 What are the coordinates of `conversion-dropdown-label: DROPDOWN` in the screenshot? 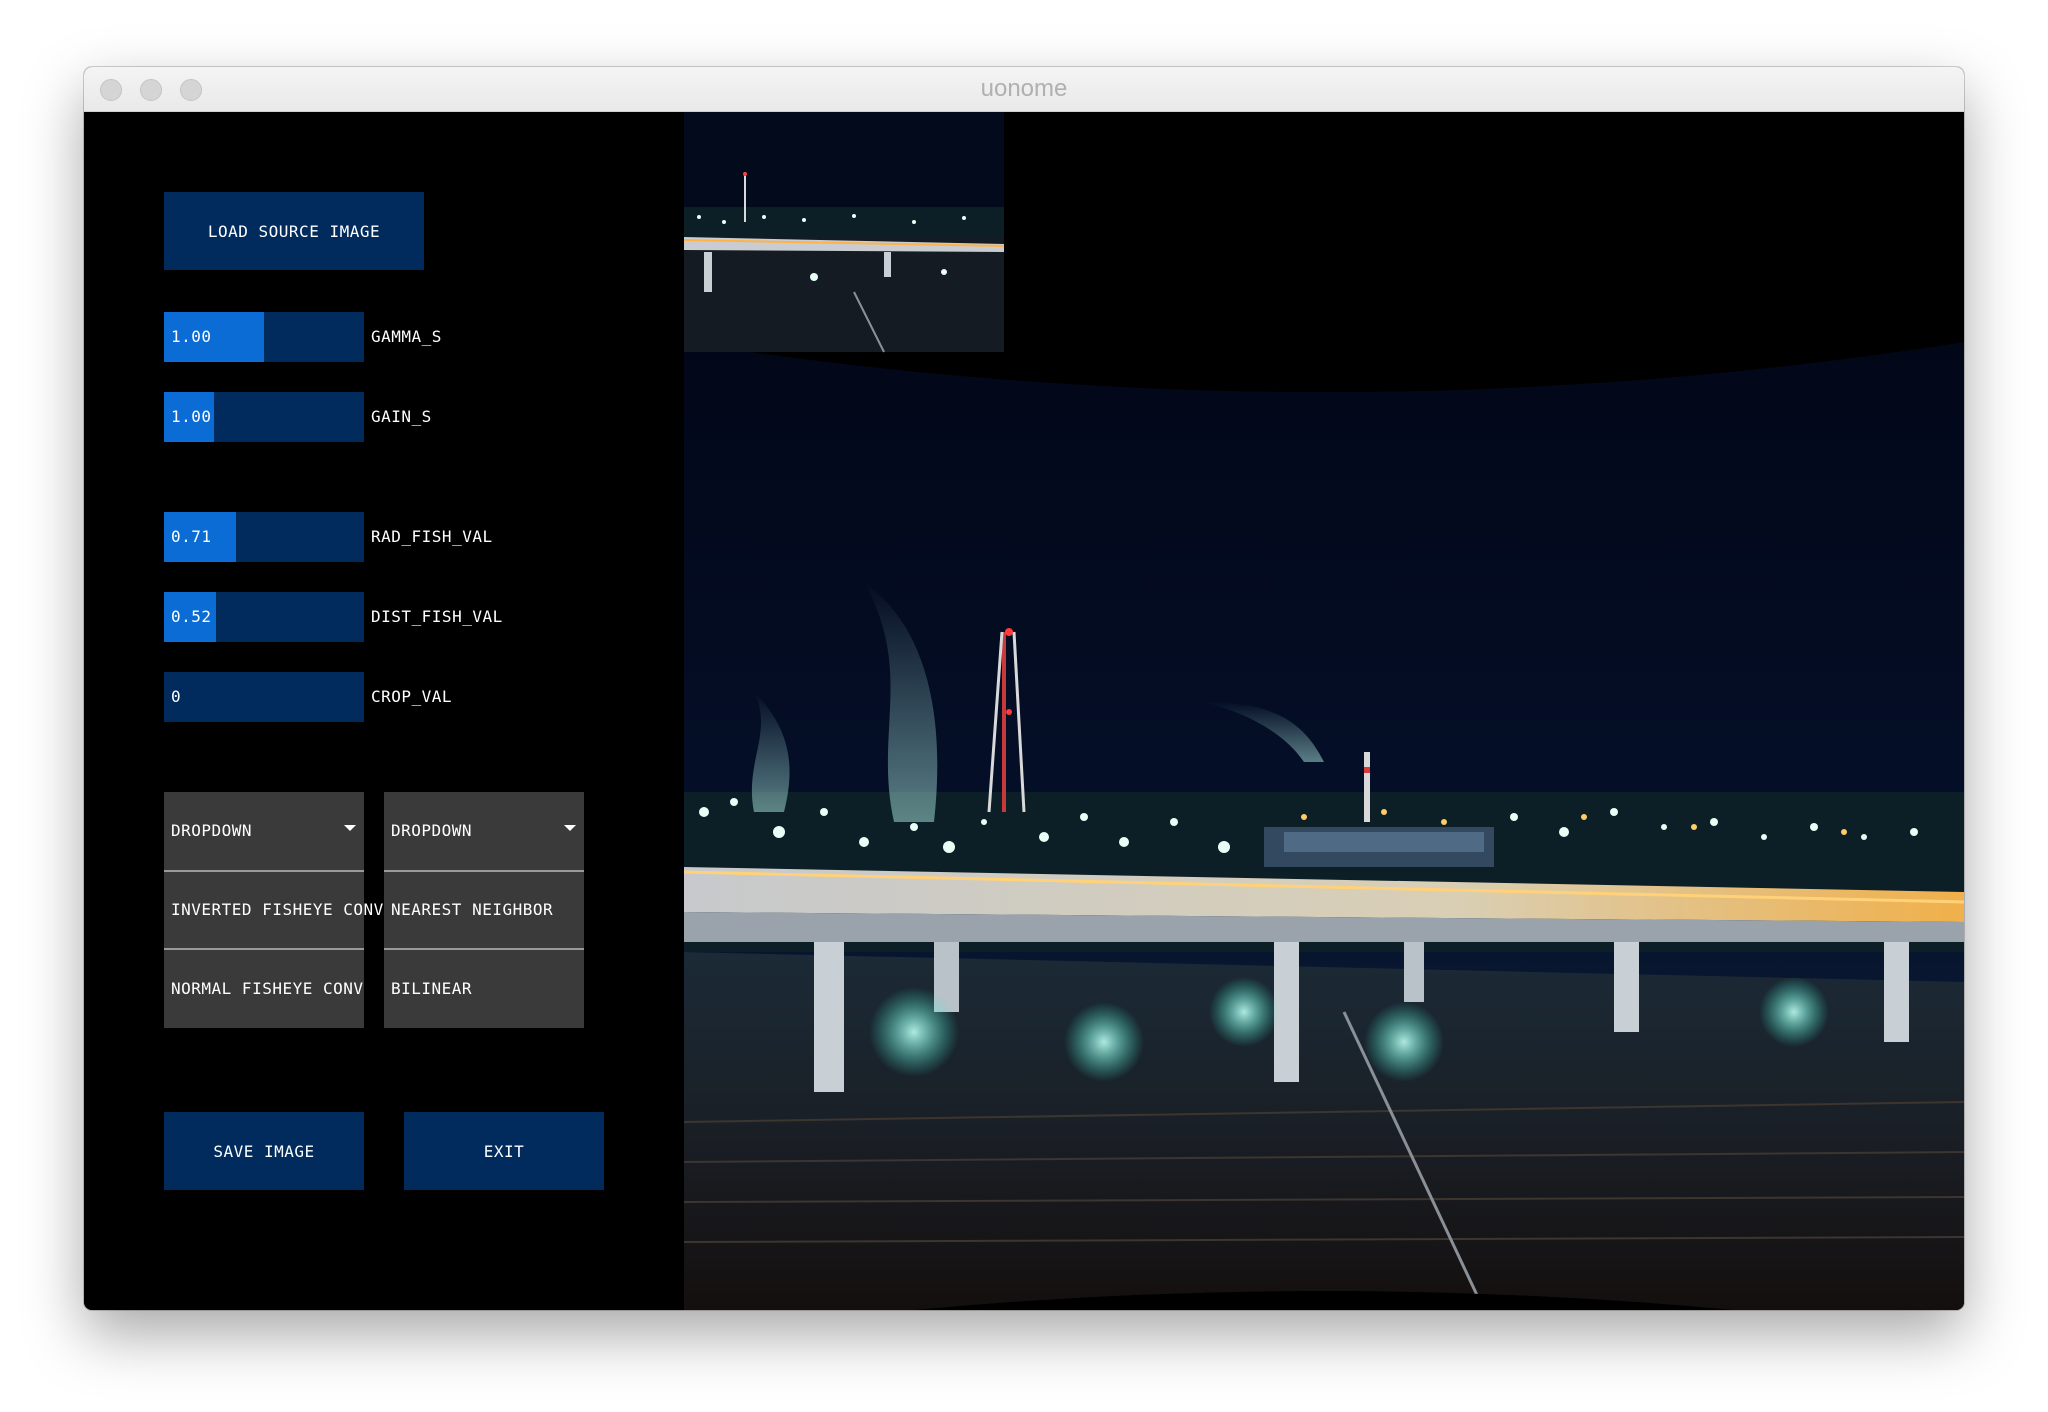 It's located at (212, 830).